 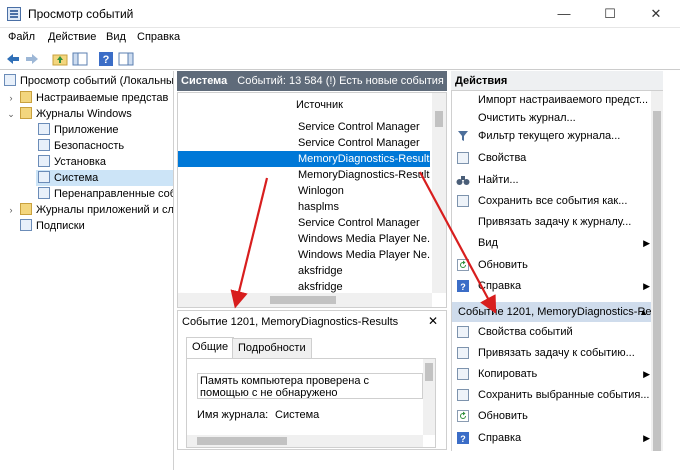 What do you see at coordinates (26, 225) in the screenshot?
I see `subscriptions-icon` at bounding box center [26, 225].